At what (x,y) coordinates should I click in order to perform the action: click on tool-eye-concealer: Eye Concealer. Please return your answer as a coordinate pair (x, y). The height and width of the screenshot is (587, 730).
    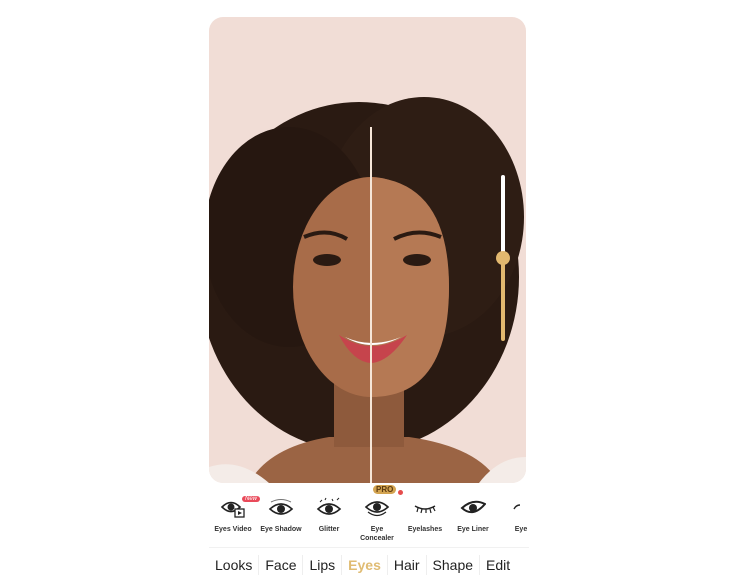
    Looking at the image, I should click on (377, 518).